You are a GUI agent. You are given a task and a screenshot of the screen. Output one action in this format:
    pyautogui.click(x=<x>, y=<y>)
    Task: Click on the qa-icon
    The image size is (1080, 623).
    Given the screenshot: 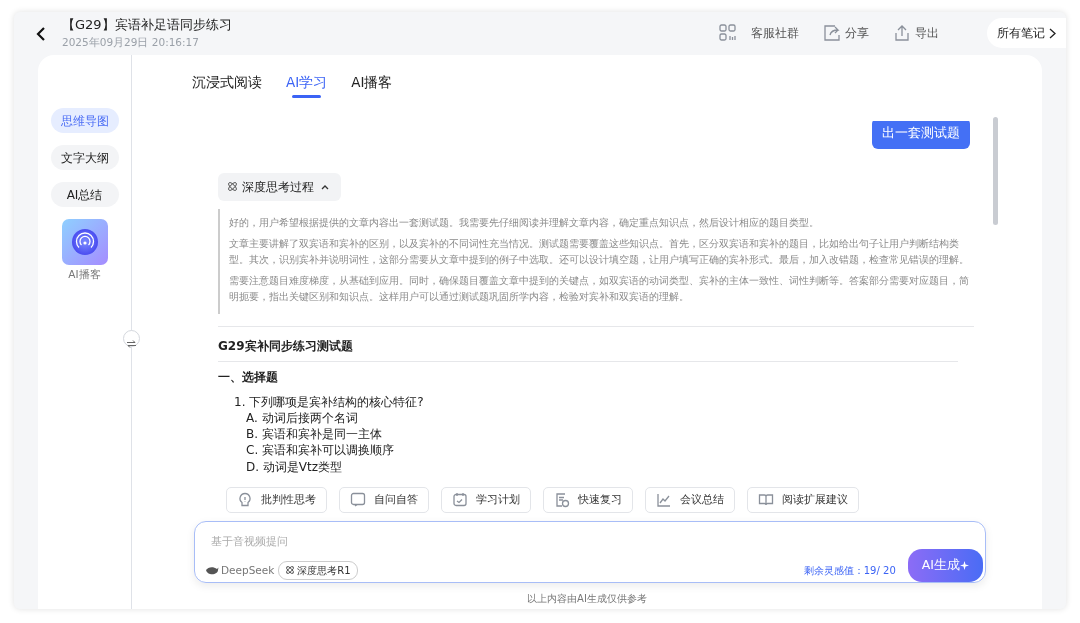 What is the action you would take?
    pyautogui.click(x=358, y=500)
    